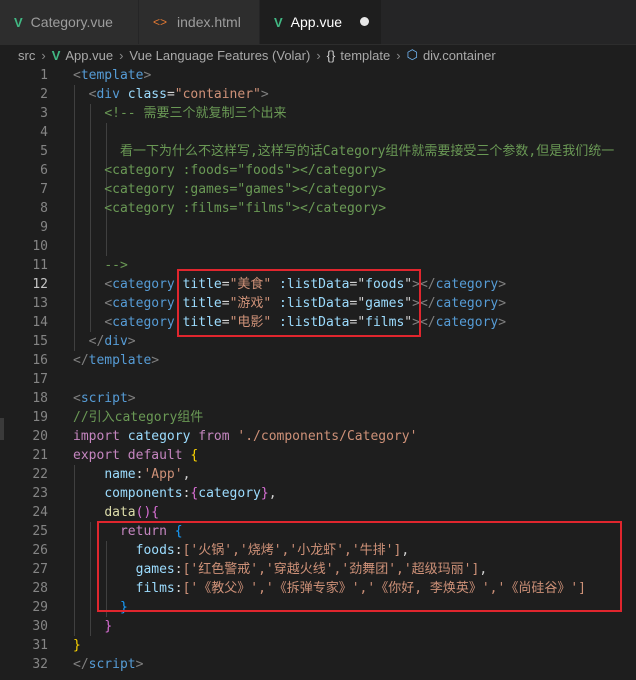 The height and width of the screenshot is (680, 636). What do you see at coordinates (108, 664) in the screenshot?
I see `code-line: </script>` at bounding box center [108, 664].